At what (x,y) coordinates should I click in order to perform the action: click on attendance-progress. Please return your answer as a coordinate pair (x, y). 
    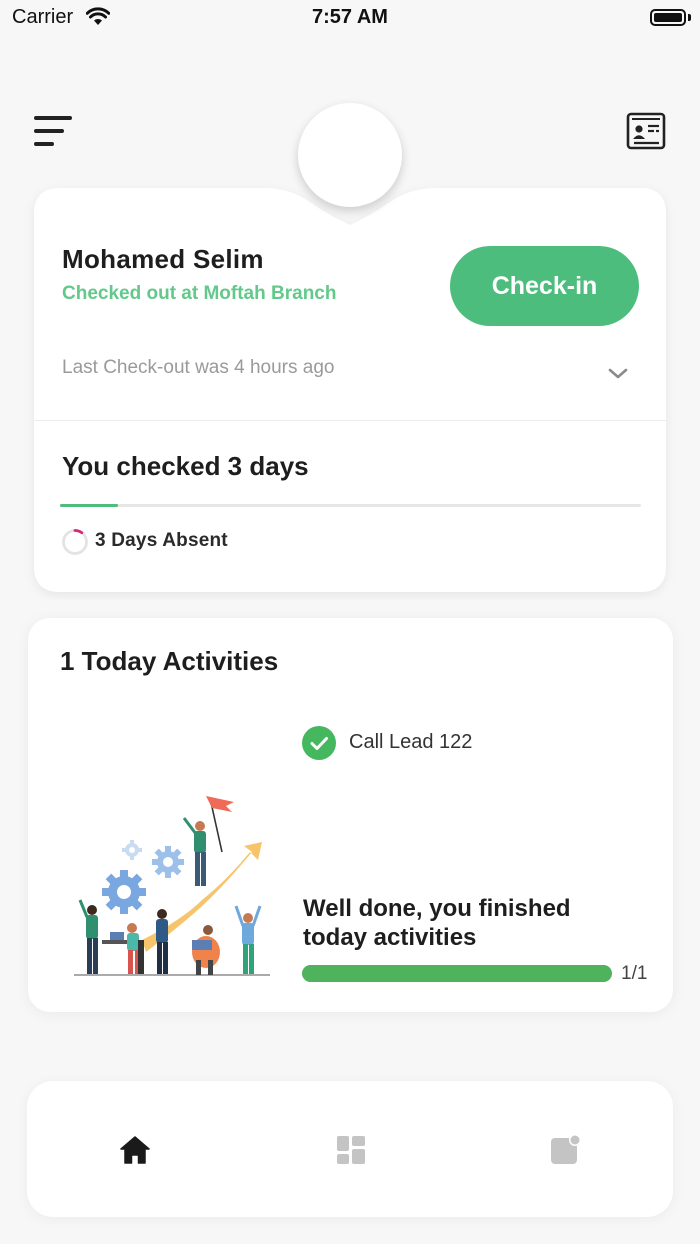
    Looking at the image, I should click on (350, 505).